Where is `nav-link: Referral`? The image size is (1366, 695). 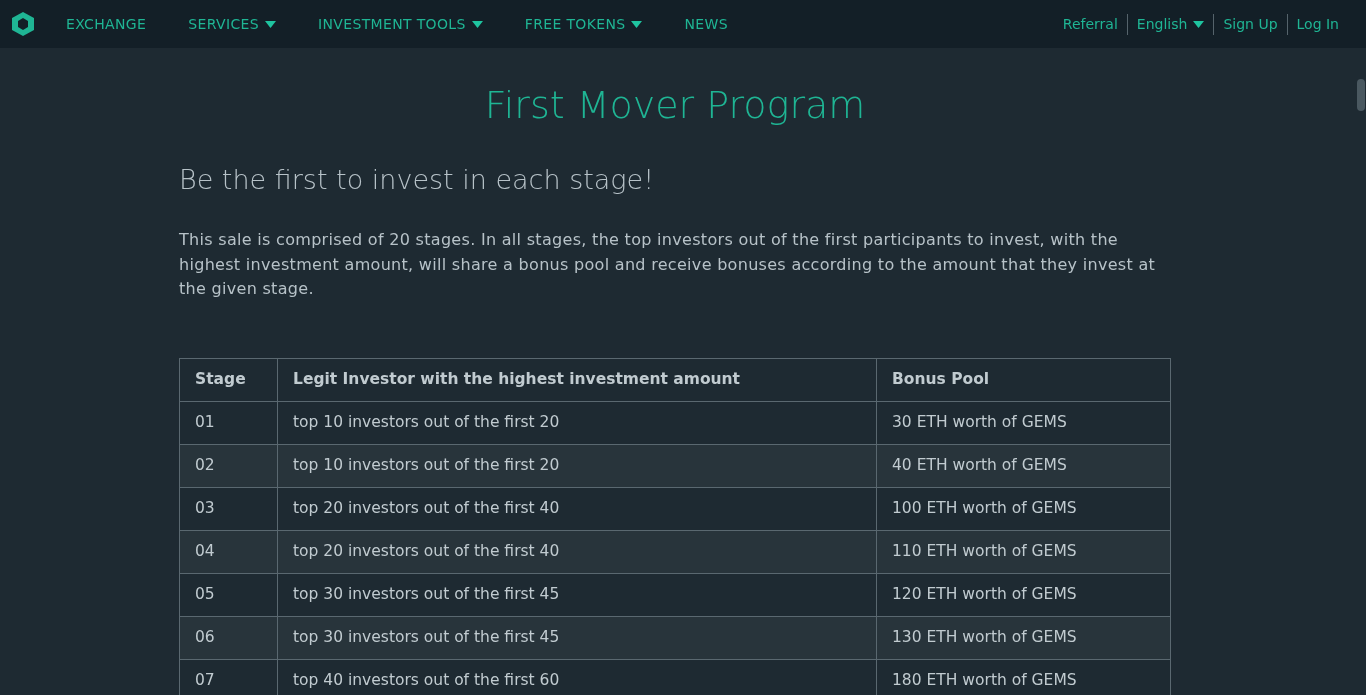
nav-link: Referral is located at coordinates (1090, 24).